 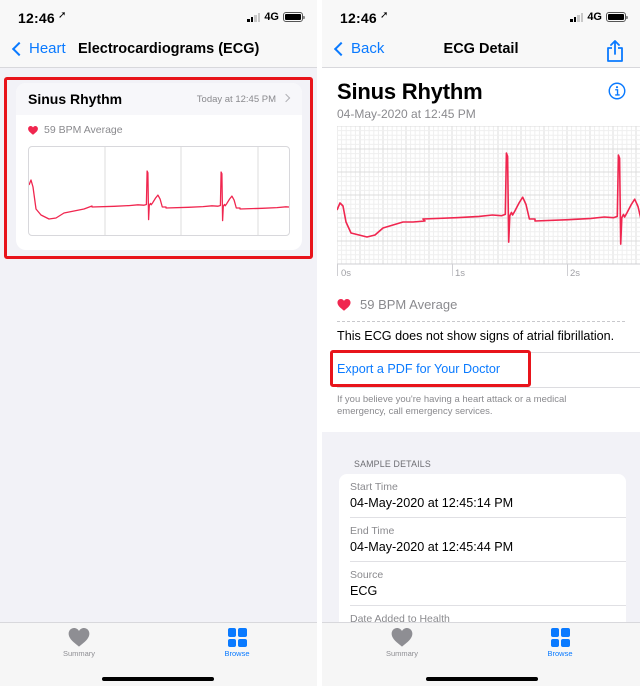 I want to click on info-icon, so click(x=617, y=91).